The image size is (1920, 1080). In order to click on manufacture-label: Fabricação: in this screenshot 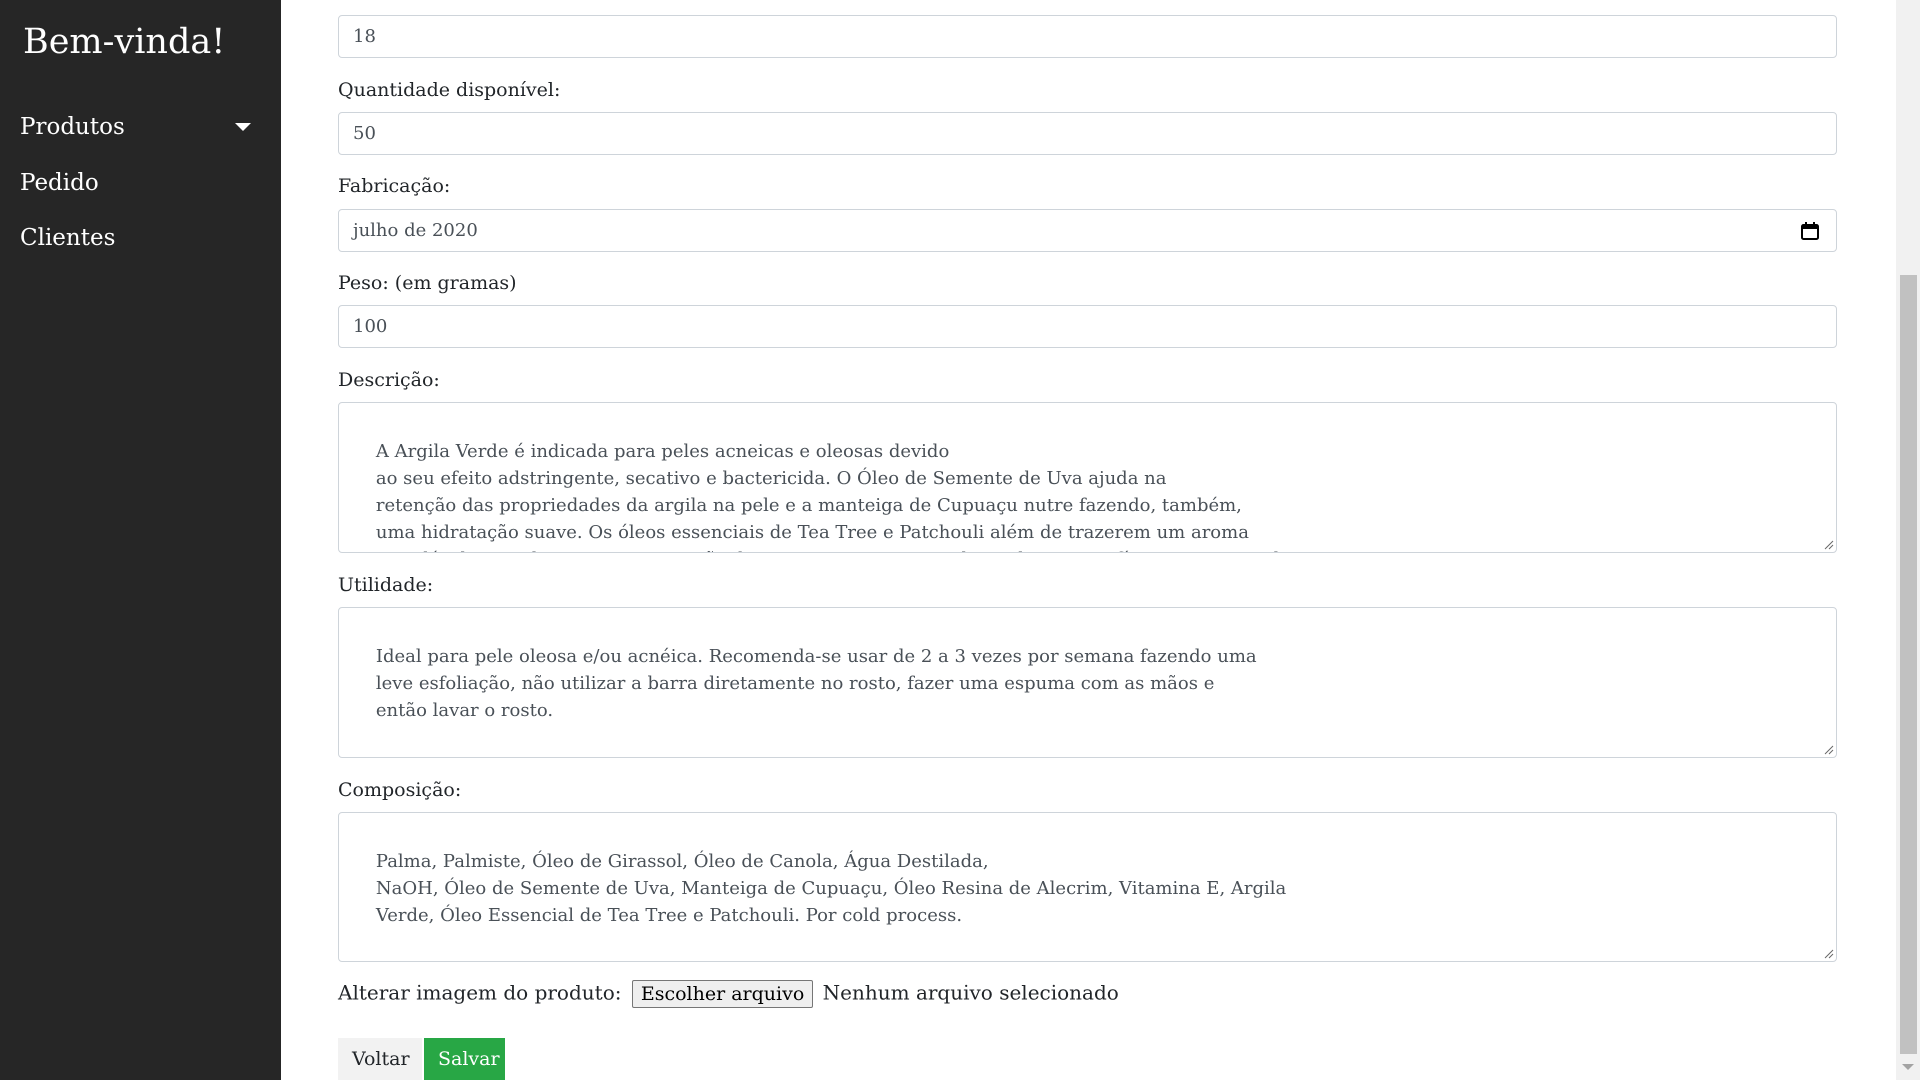, I will do `click(394, 186)`.